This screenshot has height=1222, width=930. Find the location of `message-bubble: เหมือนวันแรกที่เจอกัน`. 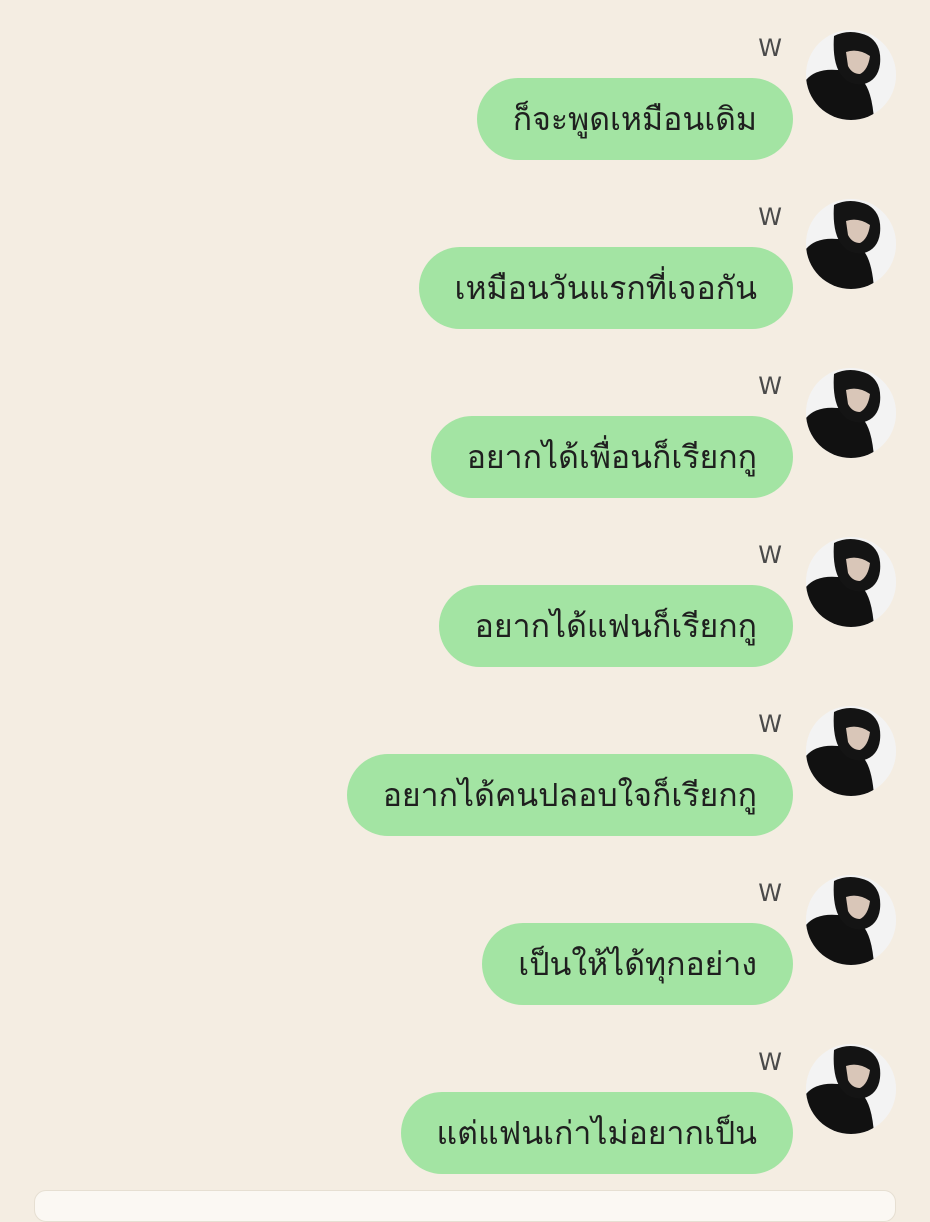

message-bubble: เหมือนวันแรกที่เจอกัน is located at coordinates (605, 288).